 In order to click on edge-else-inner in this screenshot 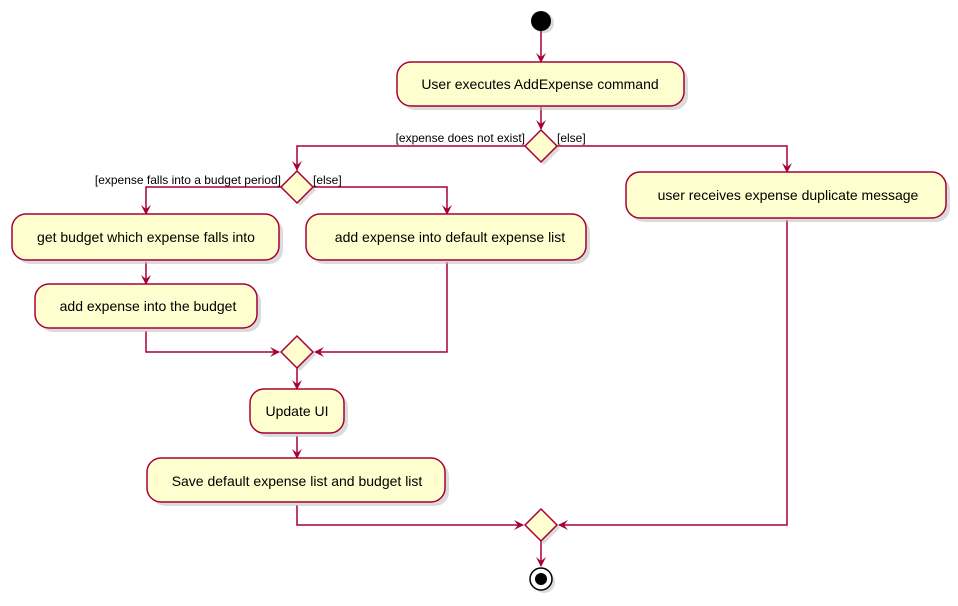, I will do `click(382, 200)`.